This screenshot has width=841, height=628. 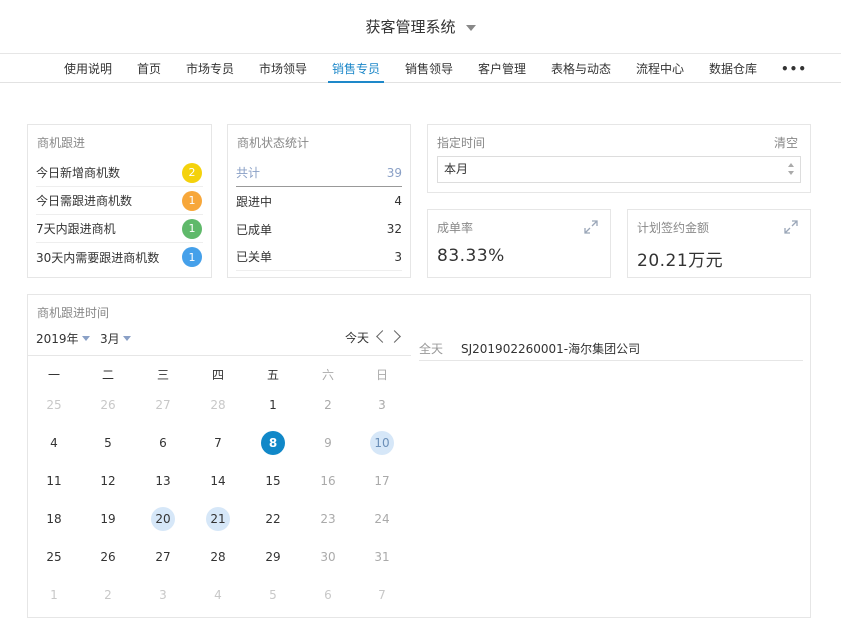 What do you see at coordinates (673, 228) in the screenshot?
I see `contract-title: 计划签约金额` at bounding box center [673, 228].